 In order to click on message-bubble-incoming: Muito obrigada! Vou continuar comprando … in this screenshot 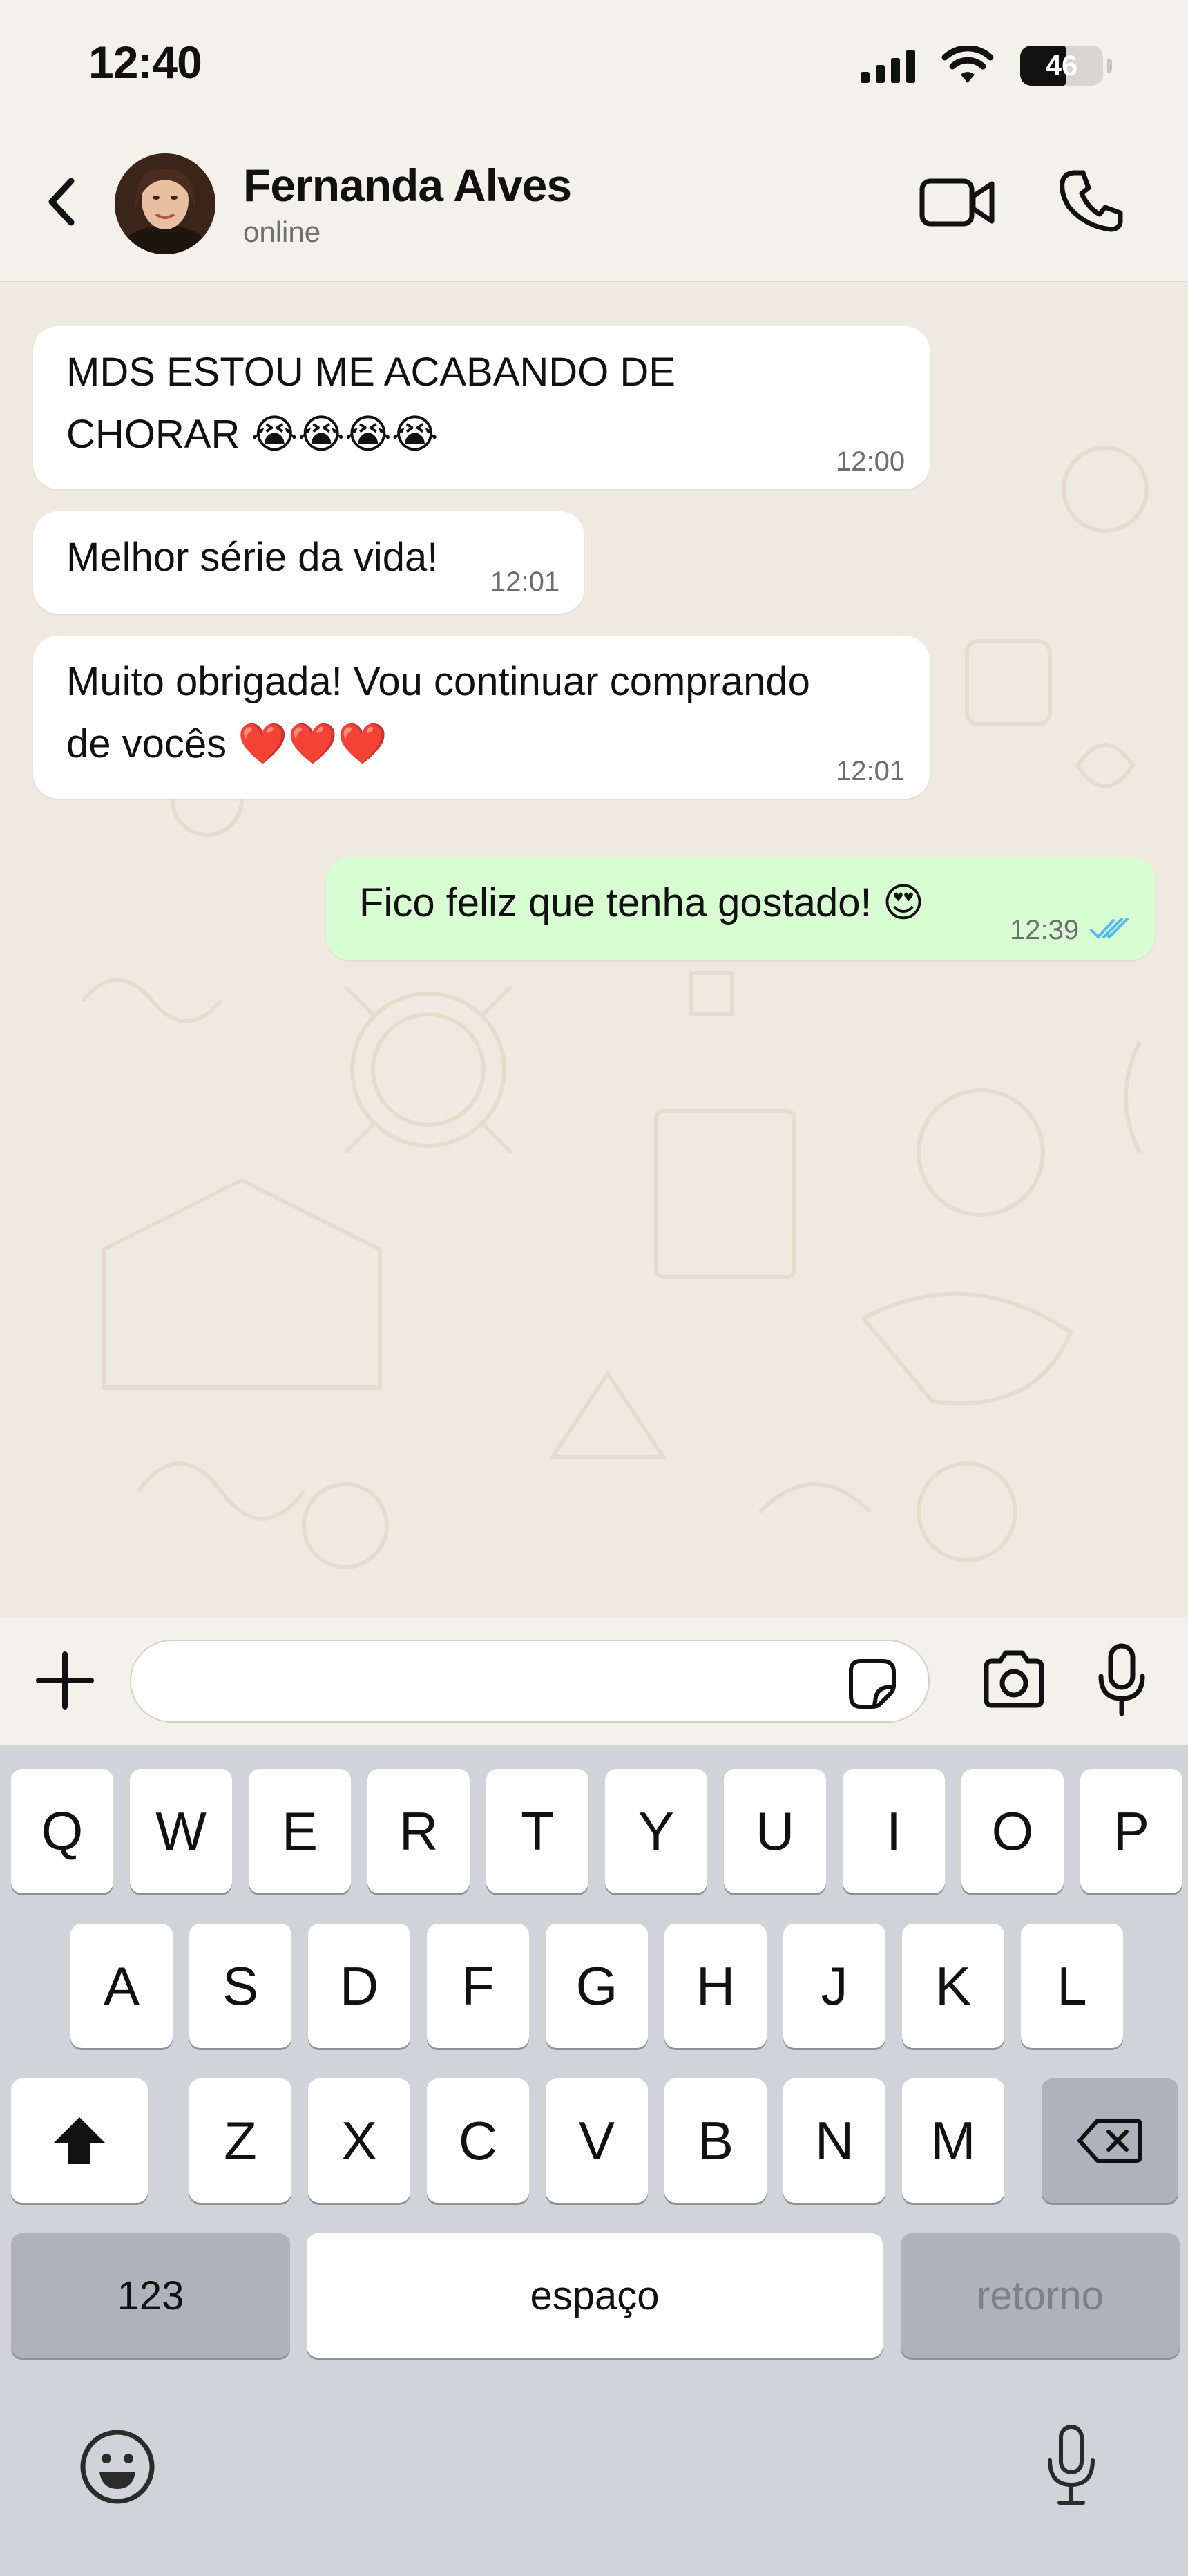, I will do `click(481, 717)`.